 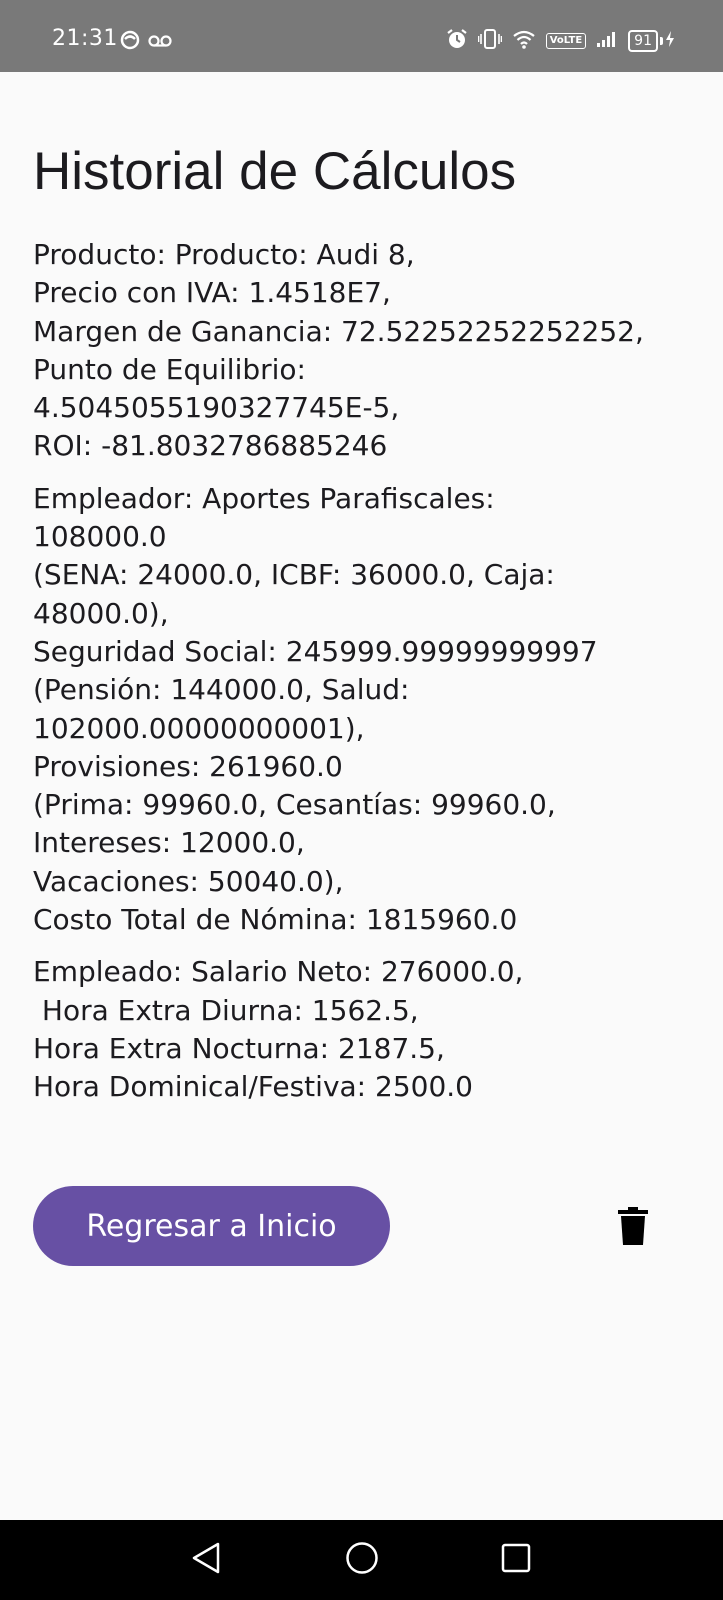 I want to click on alarm-icon, so click(x=457, y=41).